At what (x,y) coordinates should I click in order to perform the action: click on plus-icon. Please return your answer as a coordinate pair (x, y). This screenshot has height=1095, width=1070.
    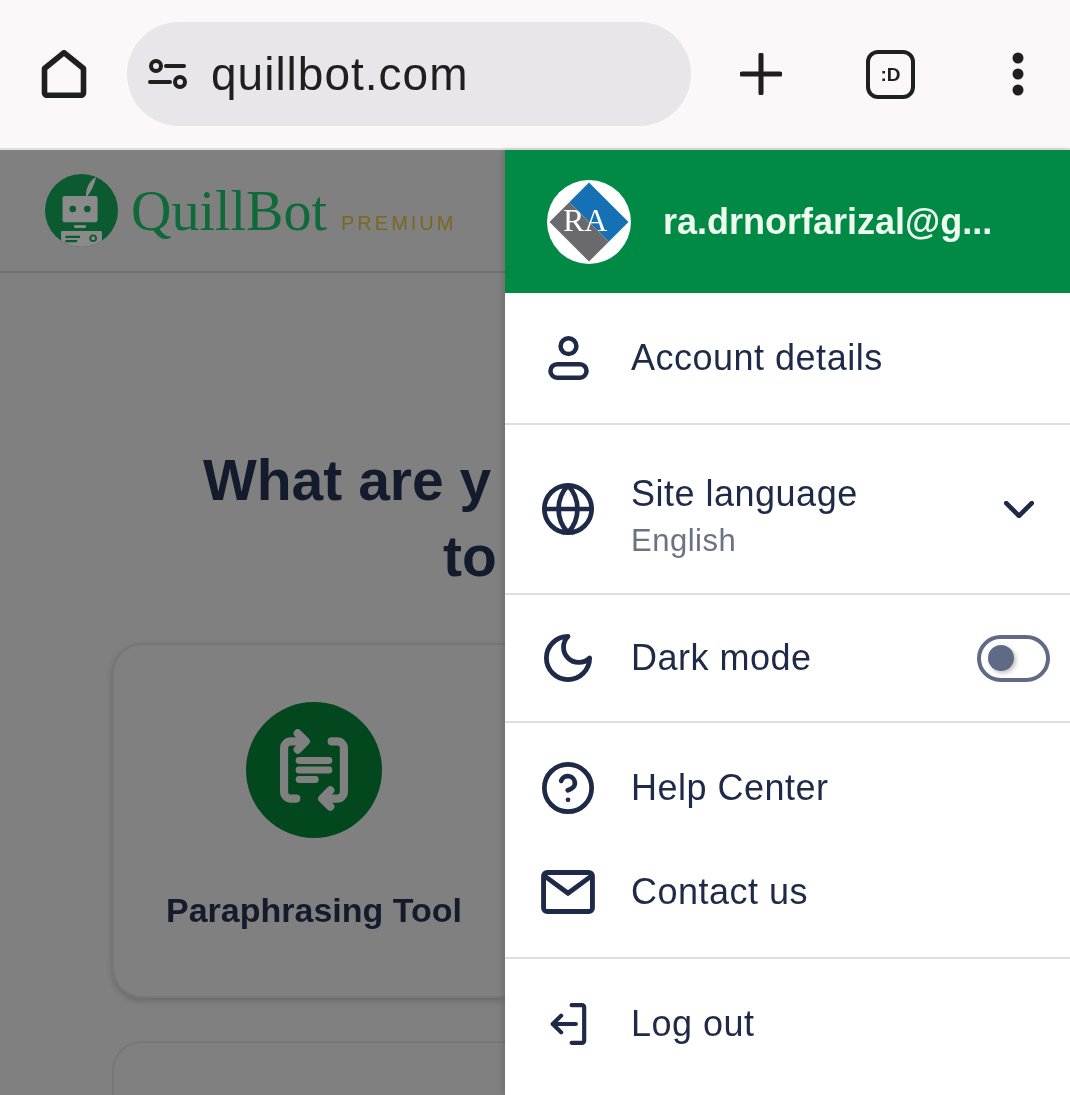
    Looking at the image, I should click on (761, 74).